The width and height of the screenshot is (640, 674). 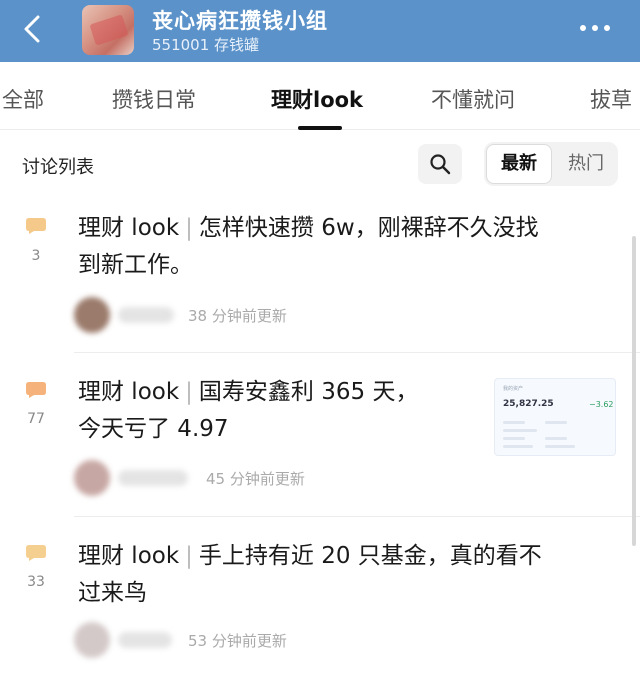 What do you see at coordinates (237, 641) in the screenshot?
I see `update-time: 53 分钟前更新` at bounding box center [237, 641].